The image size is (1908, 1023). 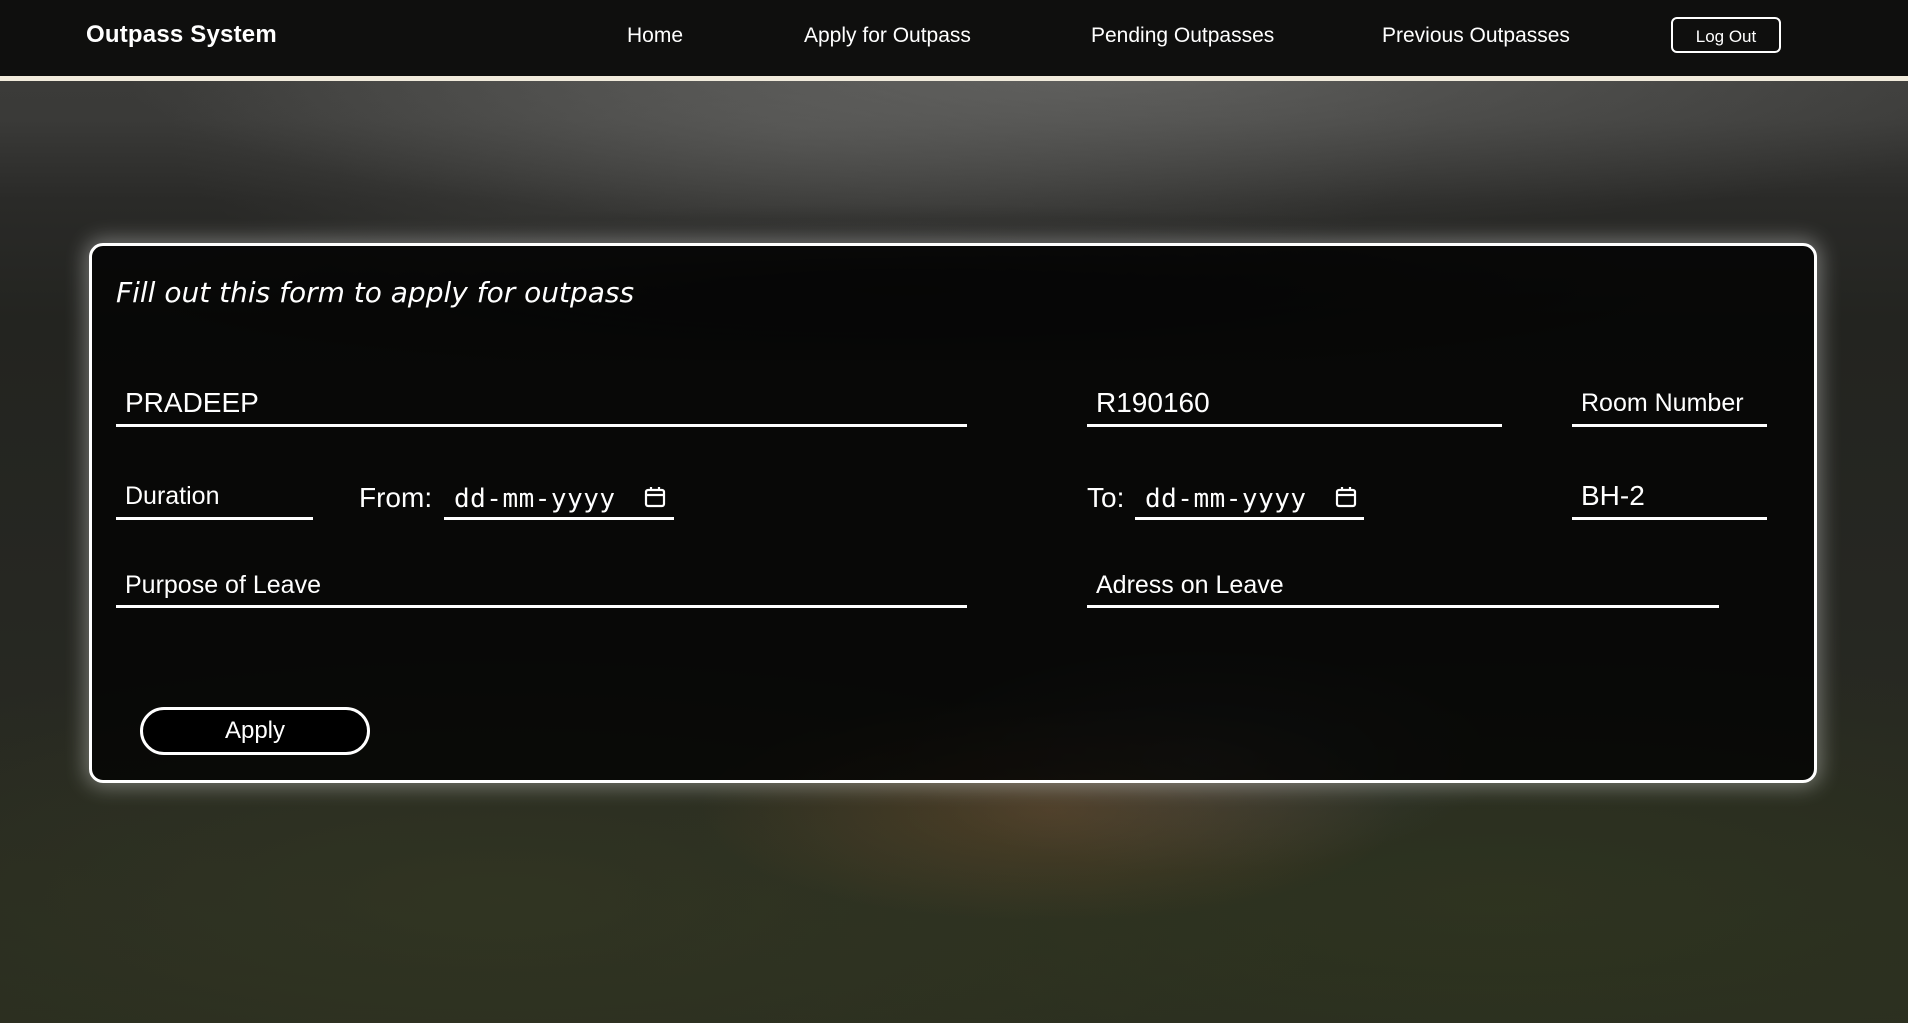 What do you see at coordinates (1726, 35) in the screenshot?
I see `logout-button: Log Out` at bounding box center [1726, 35].